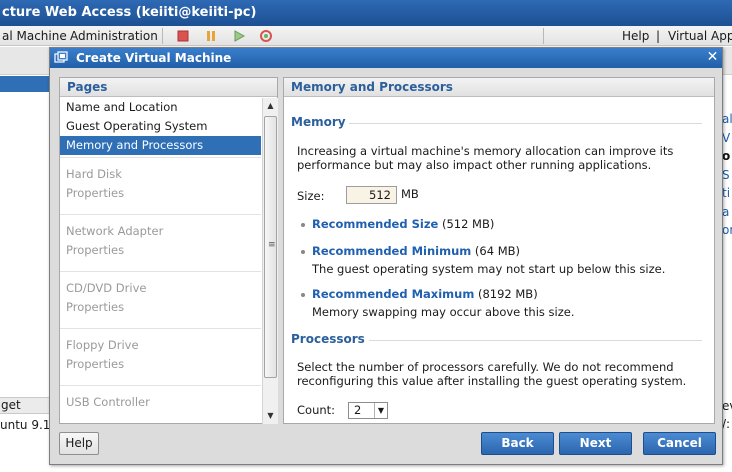  I want to click on page-group-cd-dvd-drive: CD/DVD Drive Properties, so click(160, 299).